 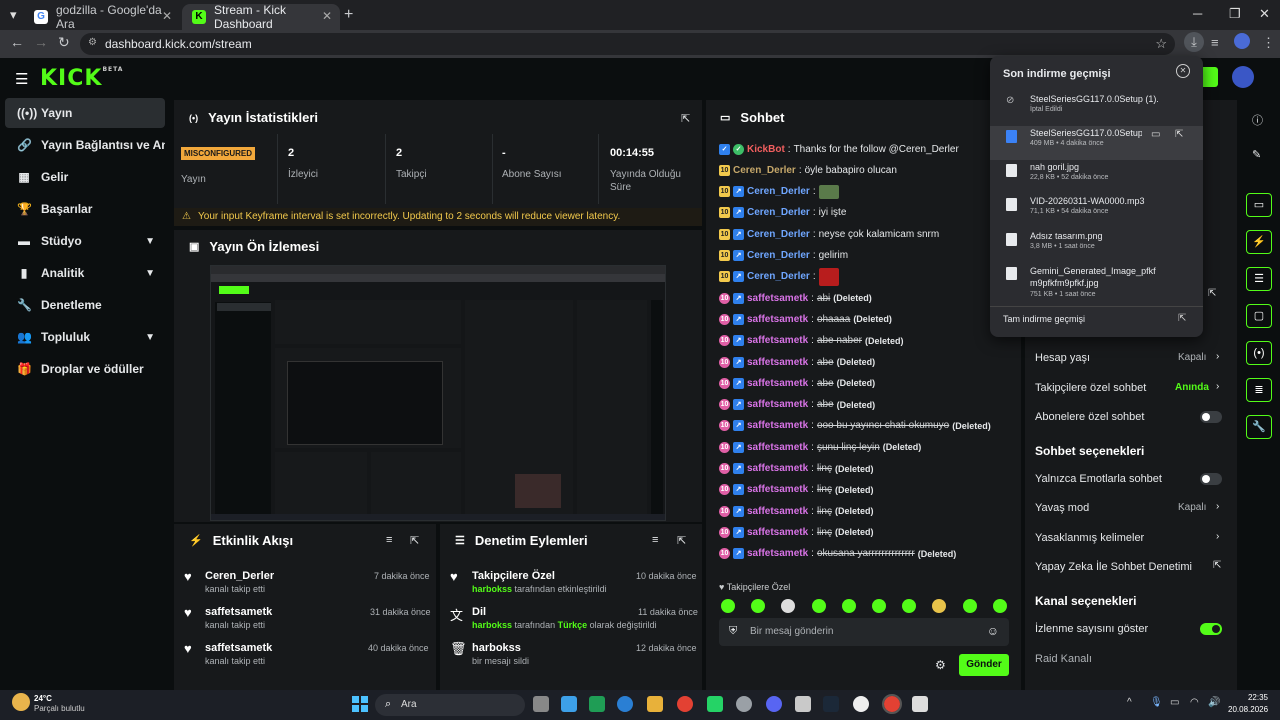 What do you see at coordinates (940, 665) in the screenshot?
I see `chat-settings-gear-icon: ⚙` at bounding box center [940, 665].